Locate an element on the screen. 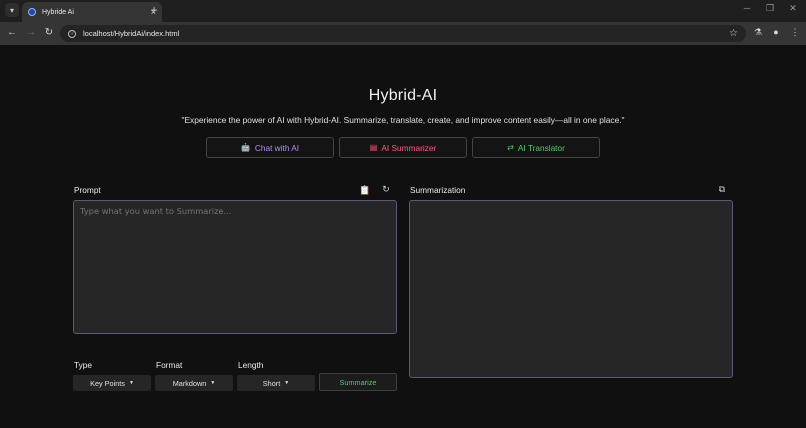 The width and height of the screenshot is (806, 428). ai-summarizer-button: ▤ AI Summarizer is located at coordinates (403, 147).